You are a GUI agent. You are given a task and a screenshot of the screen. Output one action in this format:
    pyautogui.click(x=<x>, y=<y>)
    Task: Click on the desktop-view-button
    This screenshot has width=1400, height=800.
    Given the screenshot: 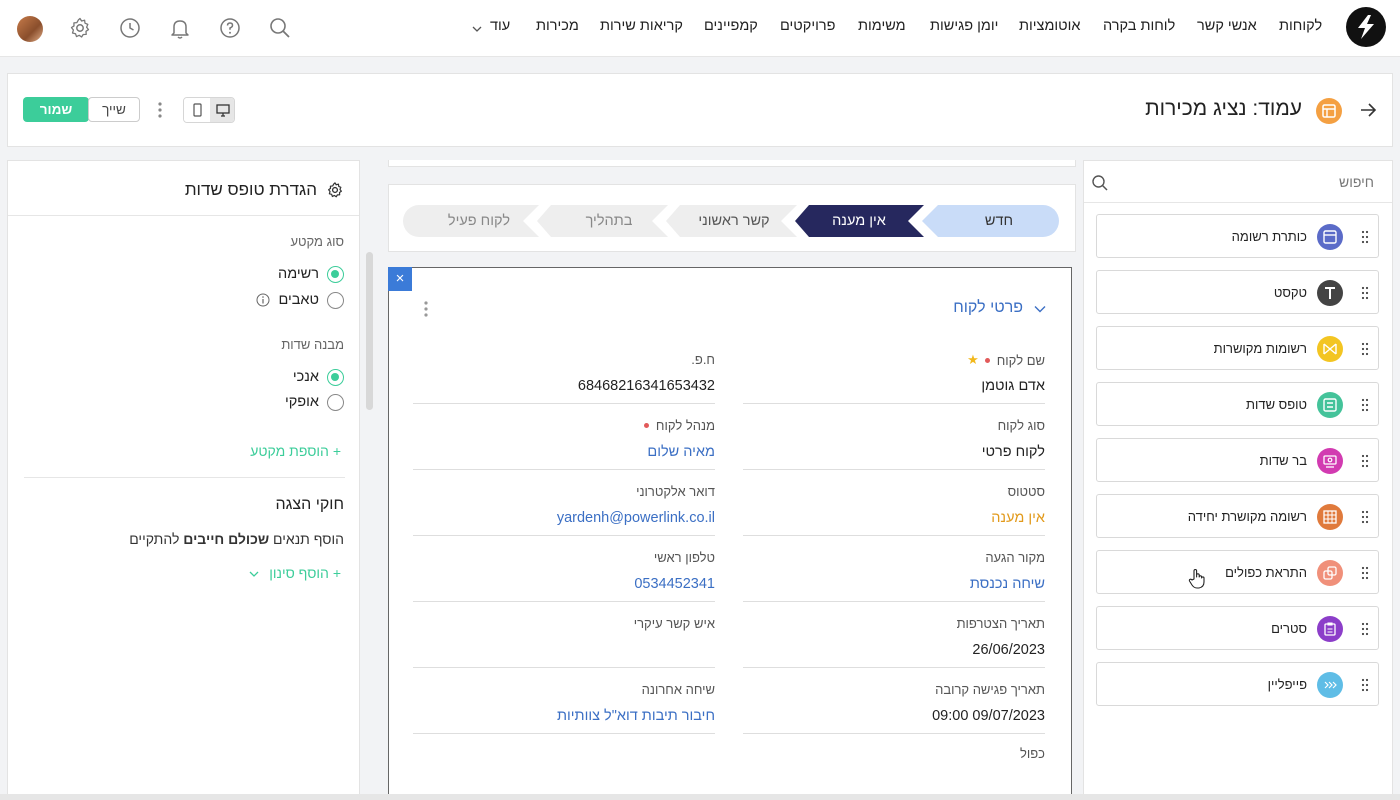 What is the action you would take?
    pyautogui.click(x=222, y=110)
    